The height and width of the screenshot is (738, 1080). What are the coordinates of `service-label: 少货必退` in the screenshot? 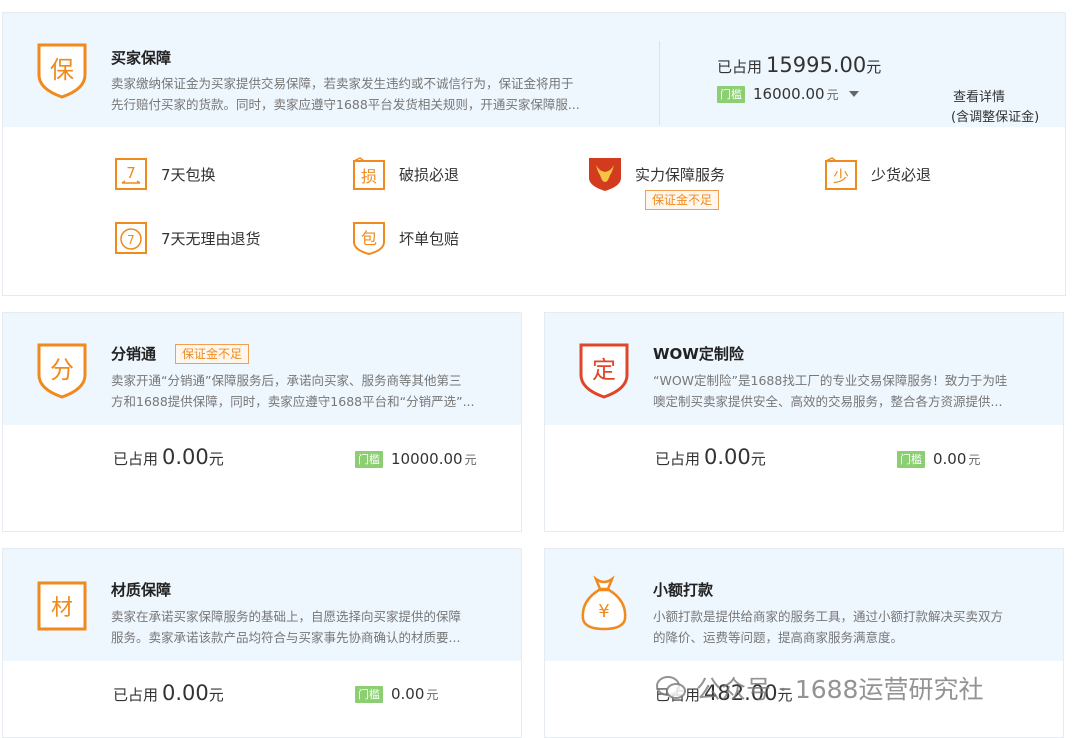 It's located at (901, 174).